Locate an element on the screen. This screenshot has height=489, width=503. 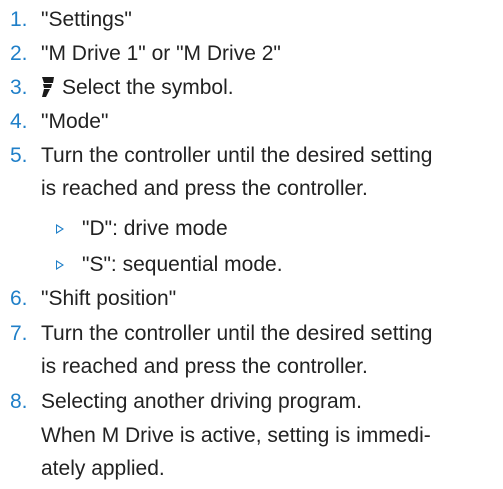
step-text: "M Drive 1" or "M Drive 2" is located at coordinates (161, 53).